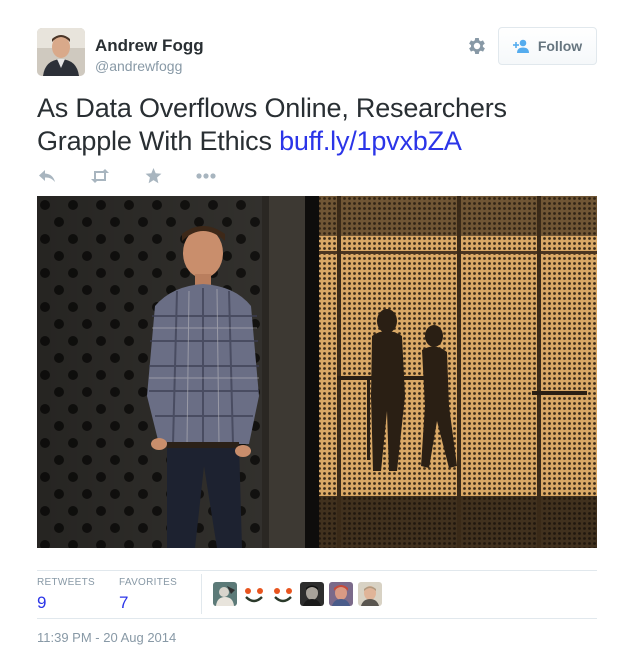 The height and width of the screenshot is (672, 634). Describe the element at coordinates (149, 66) in the screenshot. I see `user-handle: @andrewfogg` at that location.